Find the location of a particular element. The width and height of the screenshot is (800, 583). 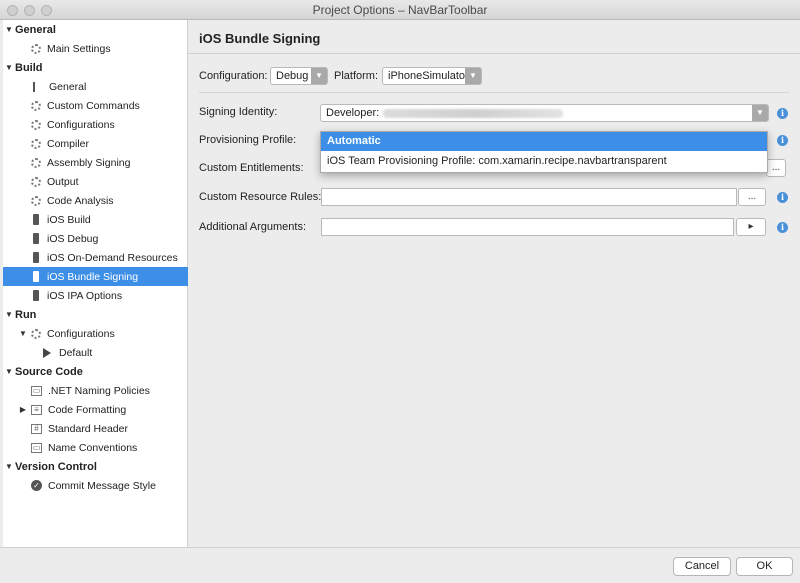

platform-select: iPhoneSimulator ▼ is located at coordinates (432, 76).